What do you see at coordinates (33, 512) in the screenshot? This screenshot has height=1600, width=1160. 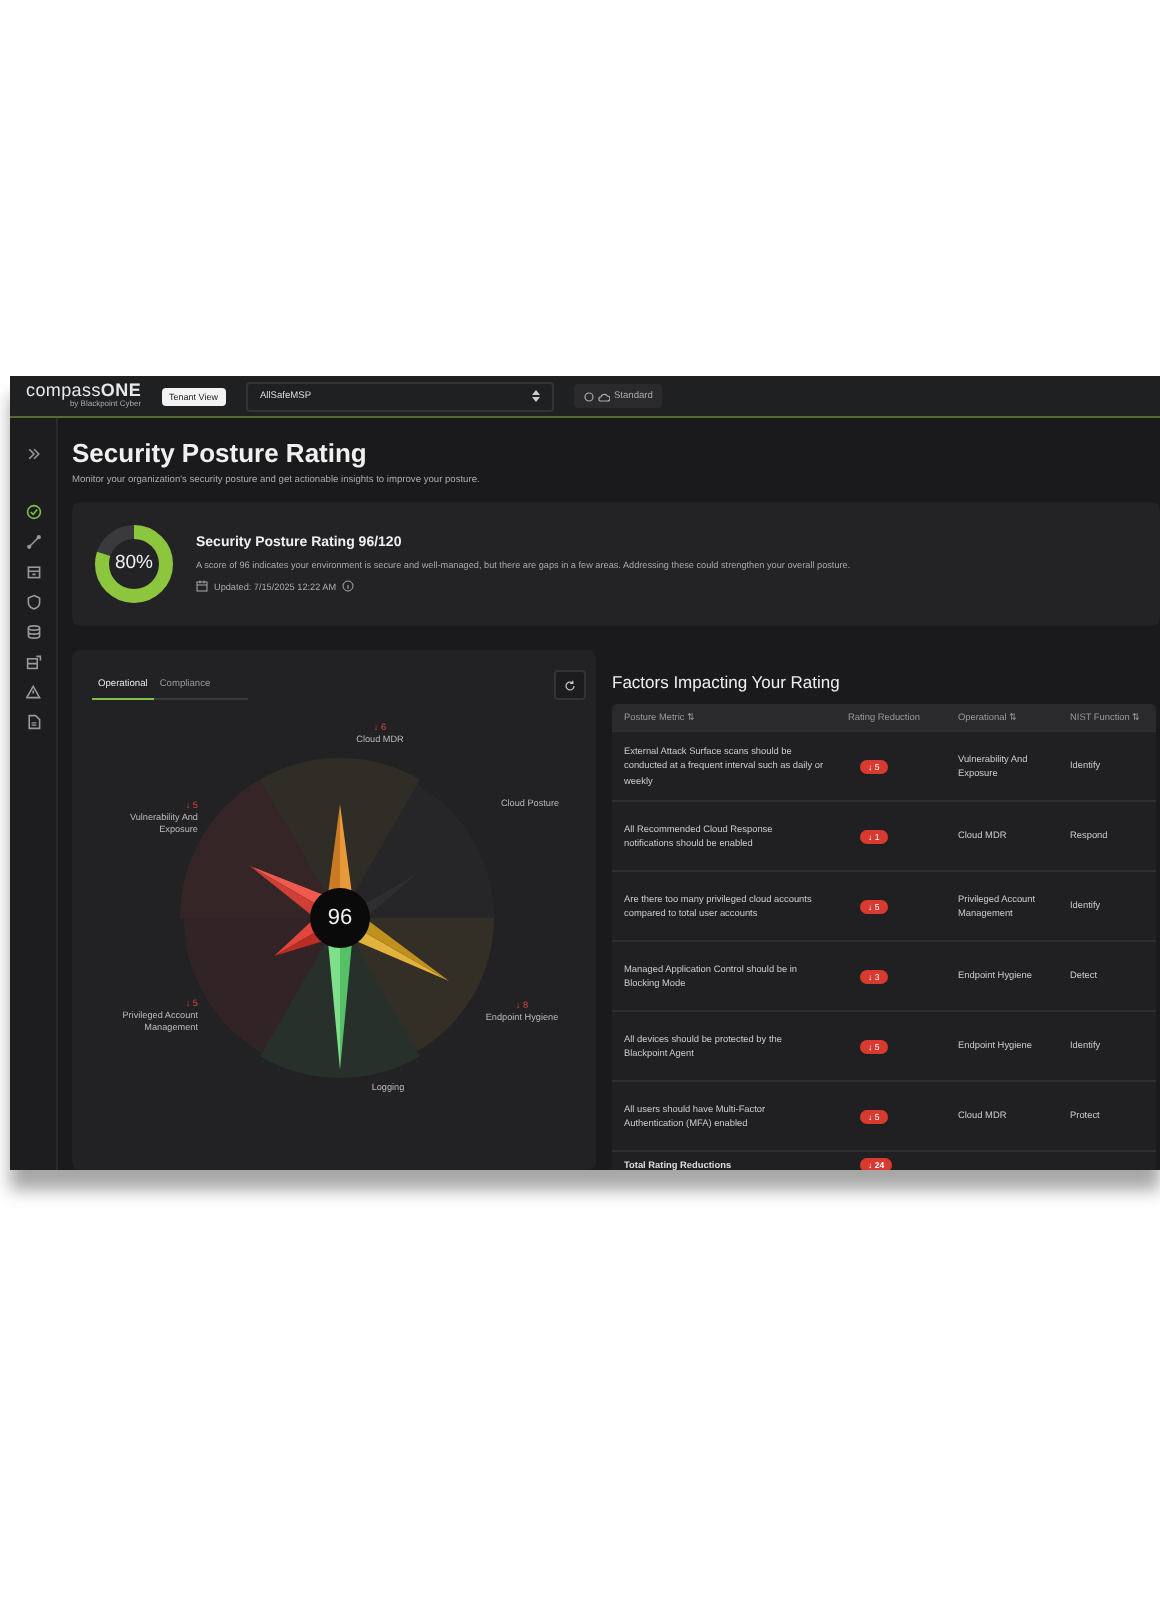 I see `check-circle-icon` at bounding box center [33, 512].